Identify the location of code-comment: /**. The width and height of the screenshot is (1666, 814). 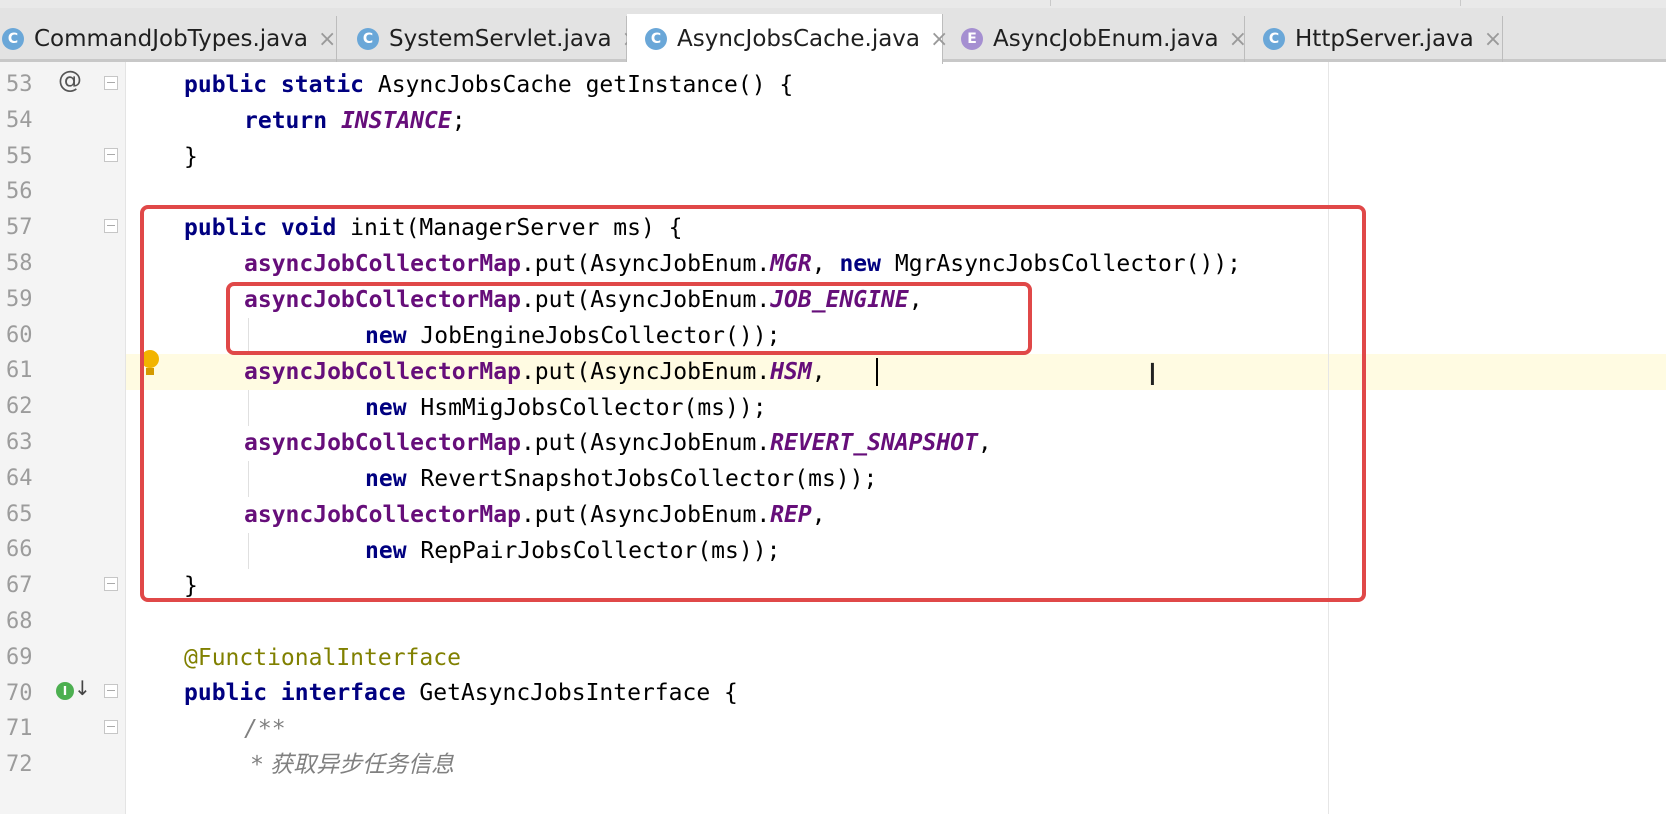
(265, 729).